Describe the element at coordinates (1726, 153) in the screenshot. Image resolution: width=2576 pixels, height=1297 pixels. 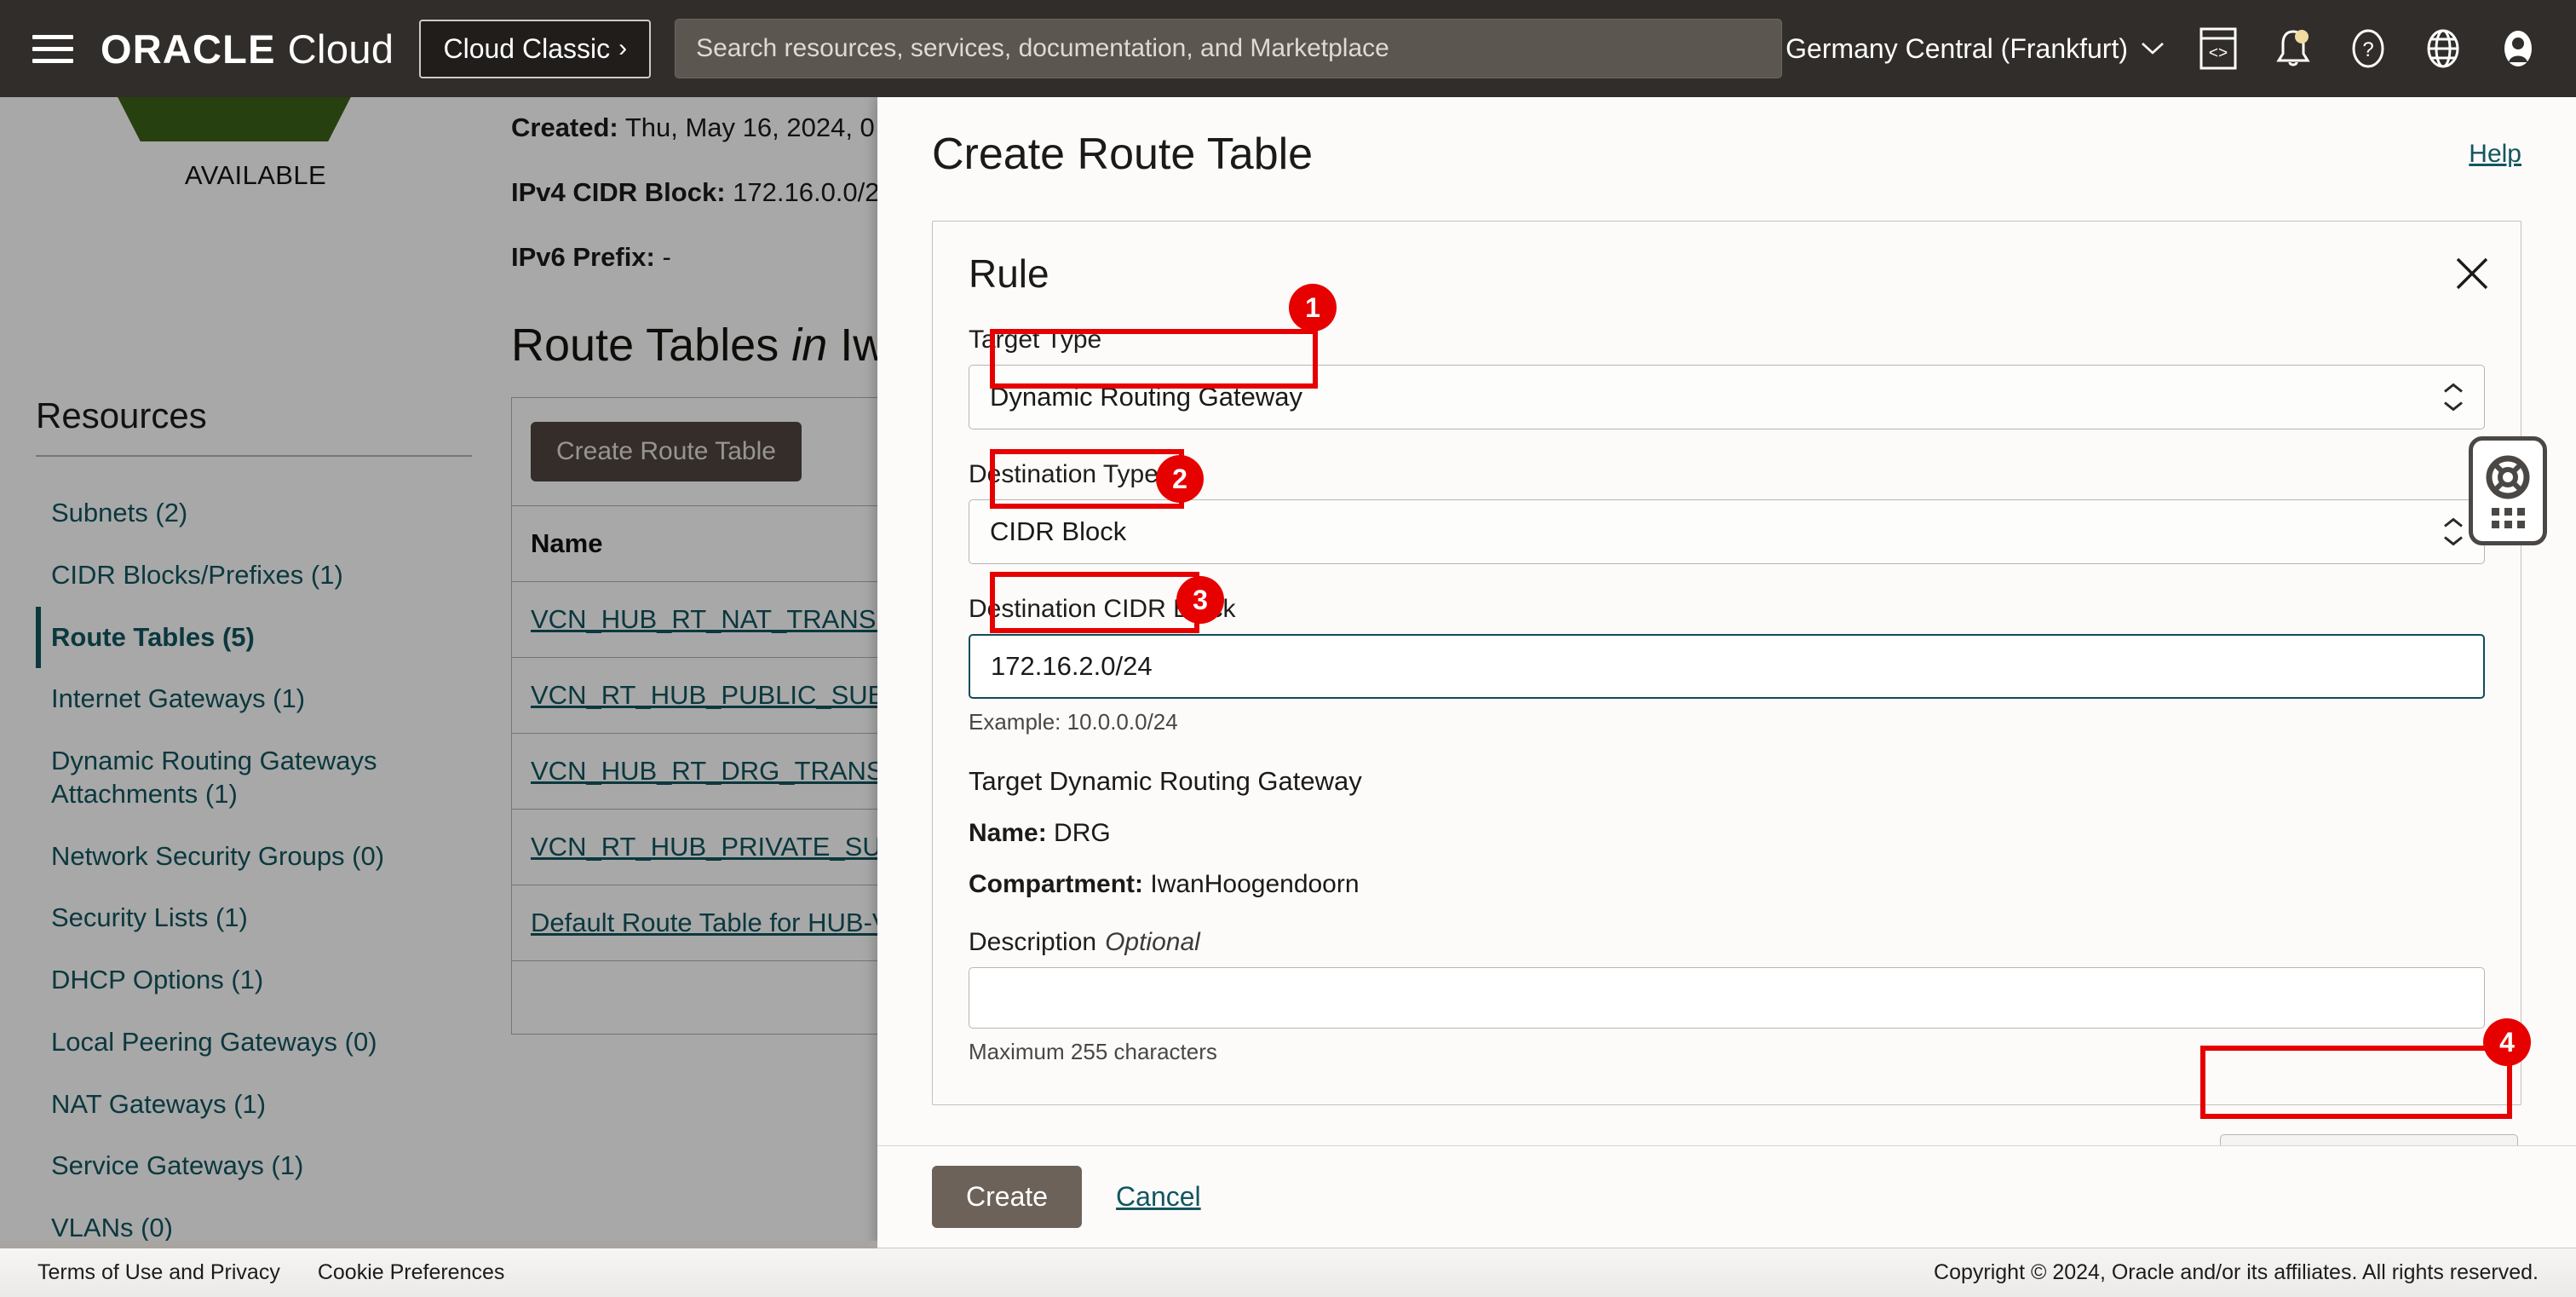
I see `panel-header: Create Route Table Help` at that location.